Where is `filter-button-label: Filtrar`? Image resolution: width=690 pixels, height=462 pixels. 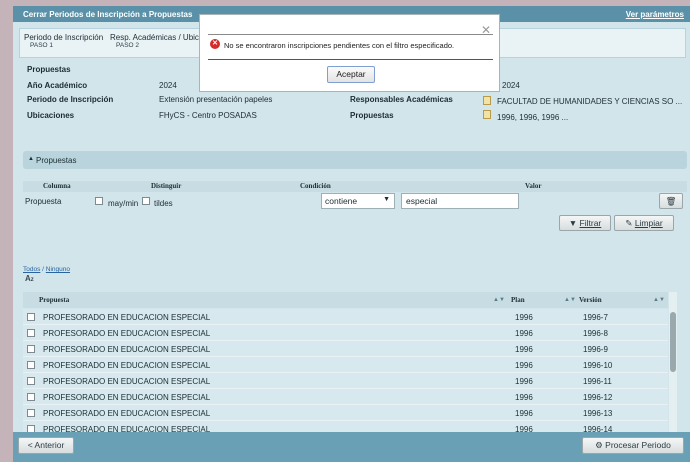
filter-button-label: Filtrar is located at coordinates (590, 223).